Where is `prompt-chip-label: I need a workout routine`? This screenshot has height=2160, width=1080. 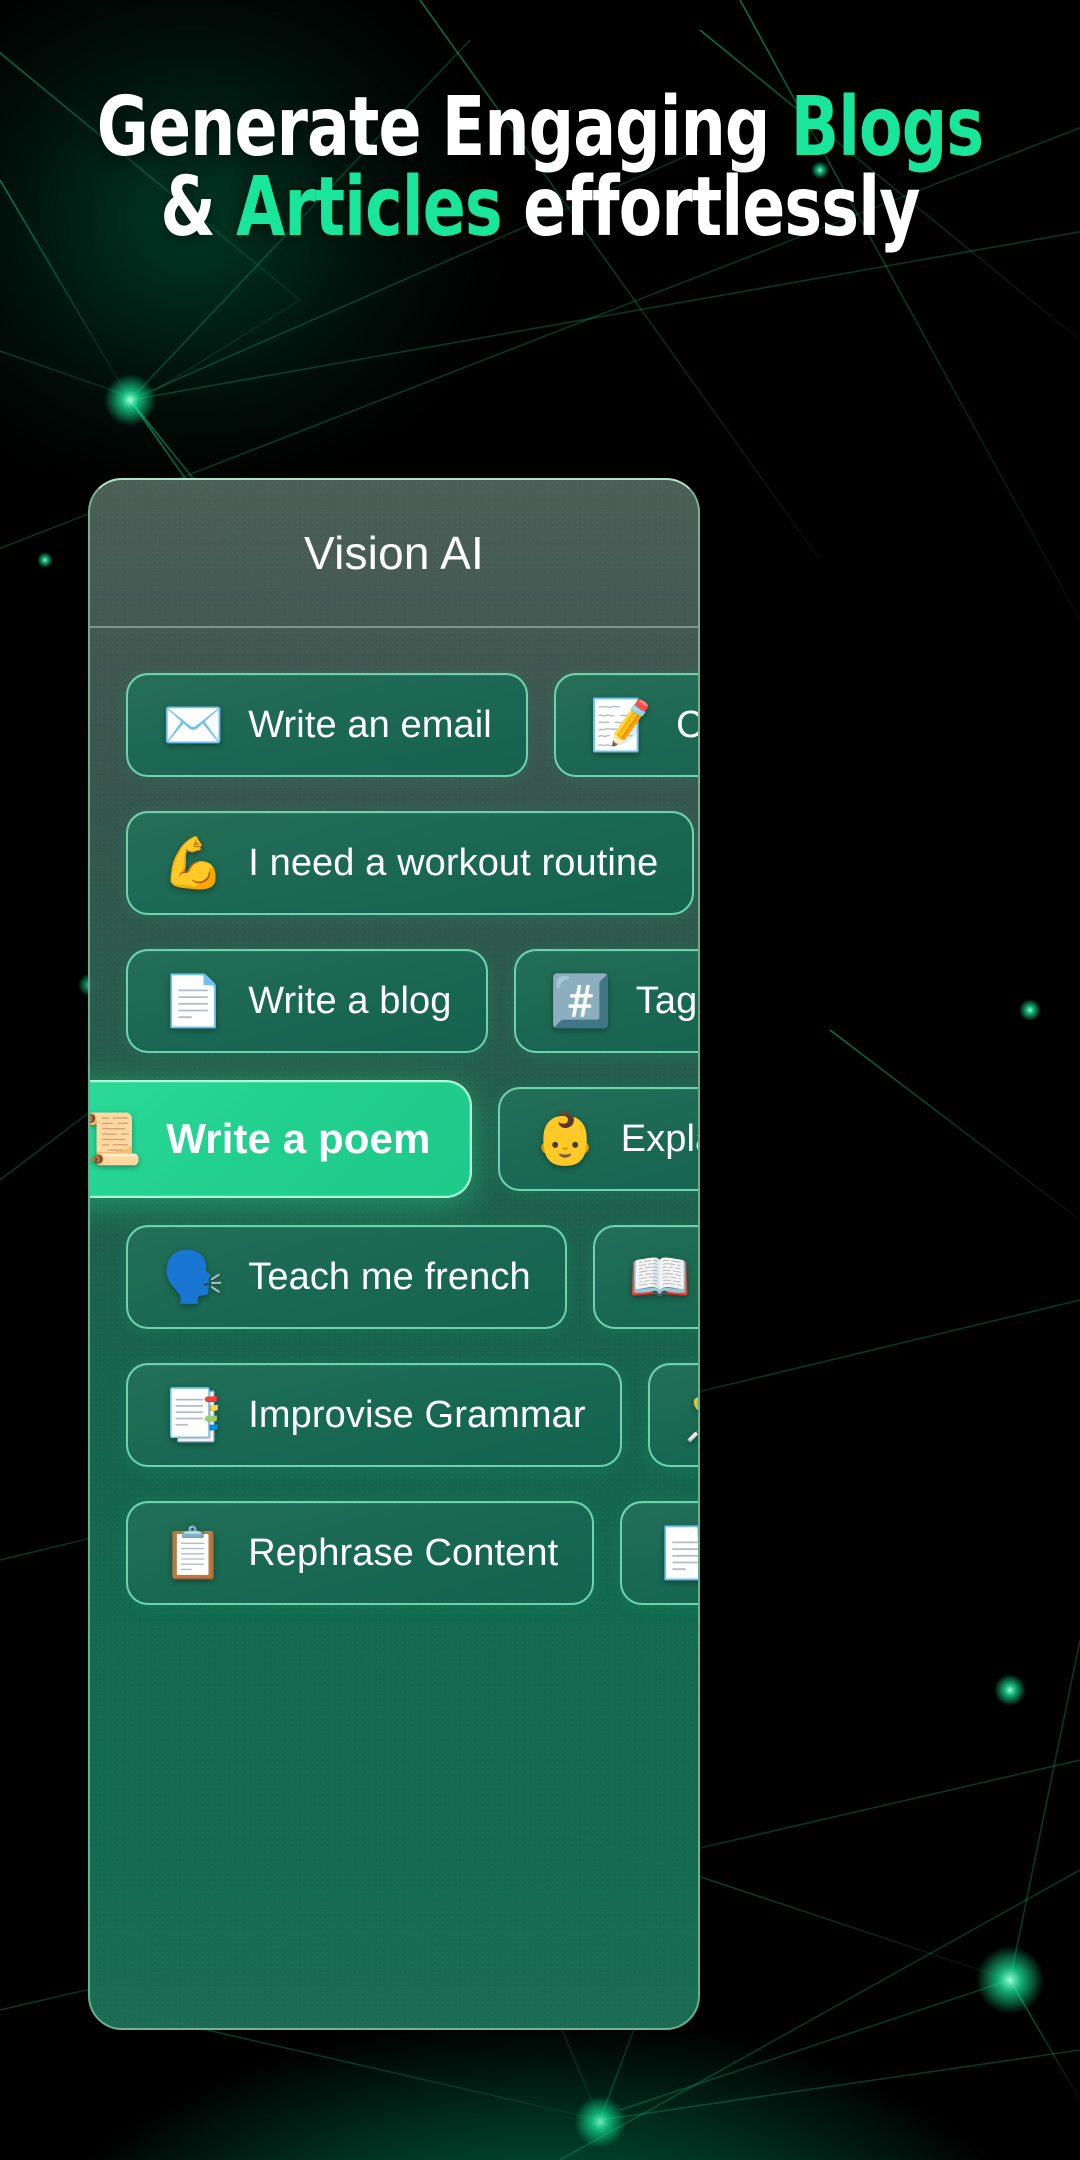 prompt-chip-label: I need a workout routine is located at coordinates (453, 862).